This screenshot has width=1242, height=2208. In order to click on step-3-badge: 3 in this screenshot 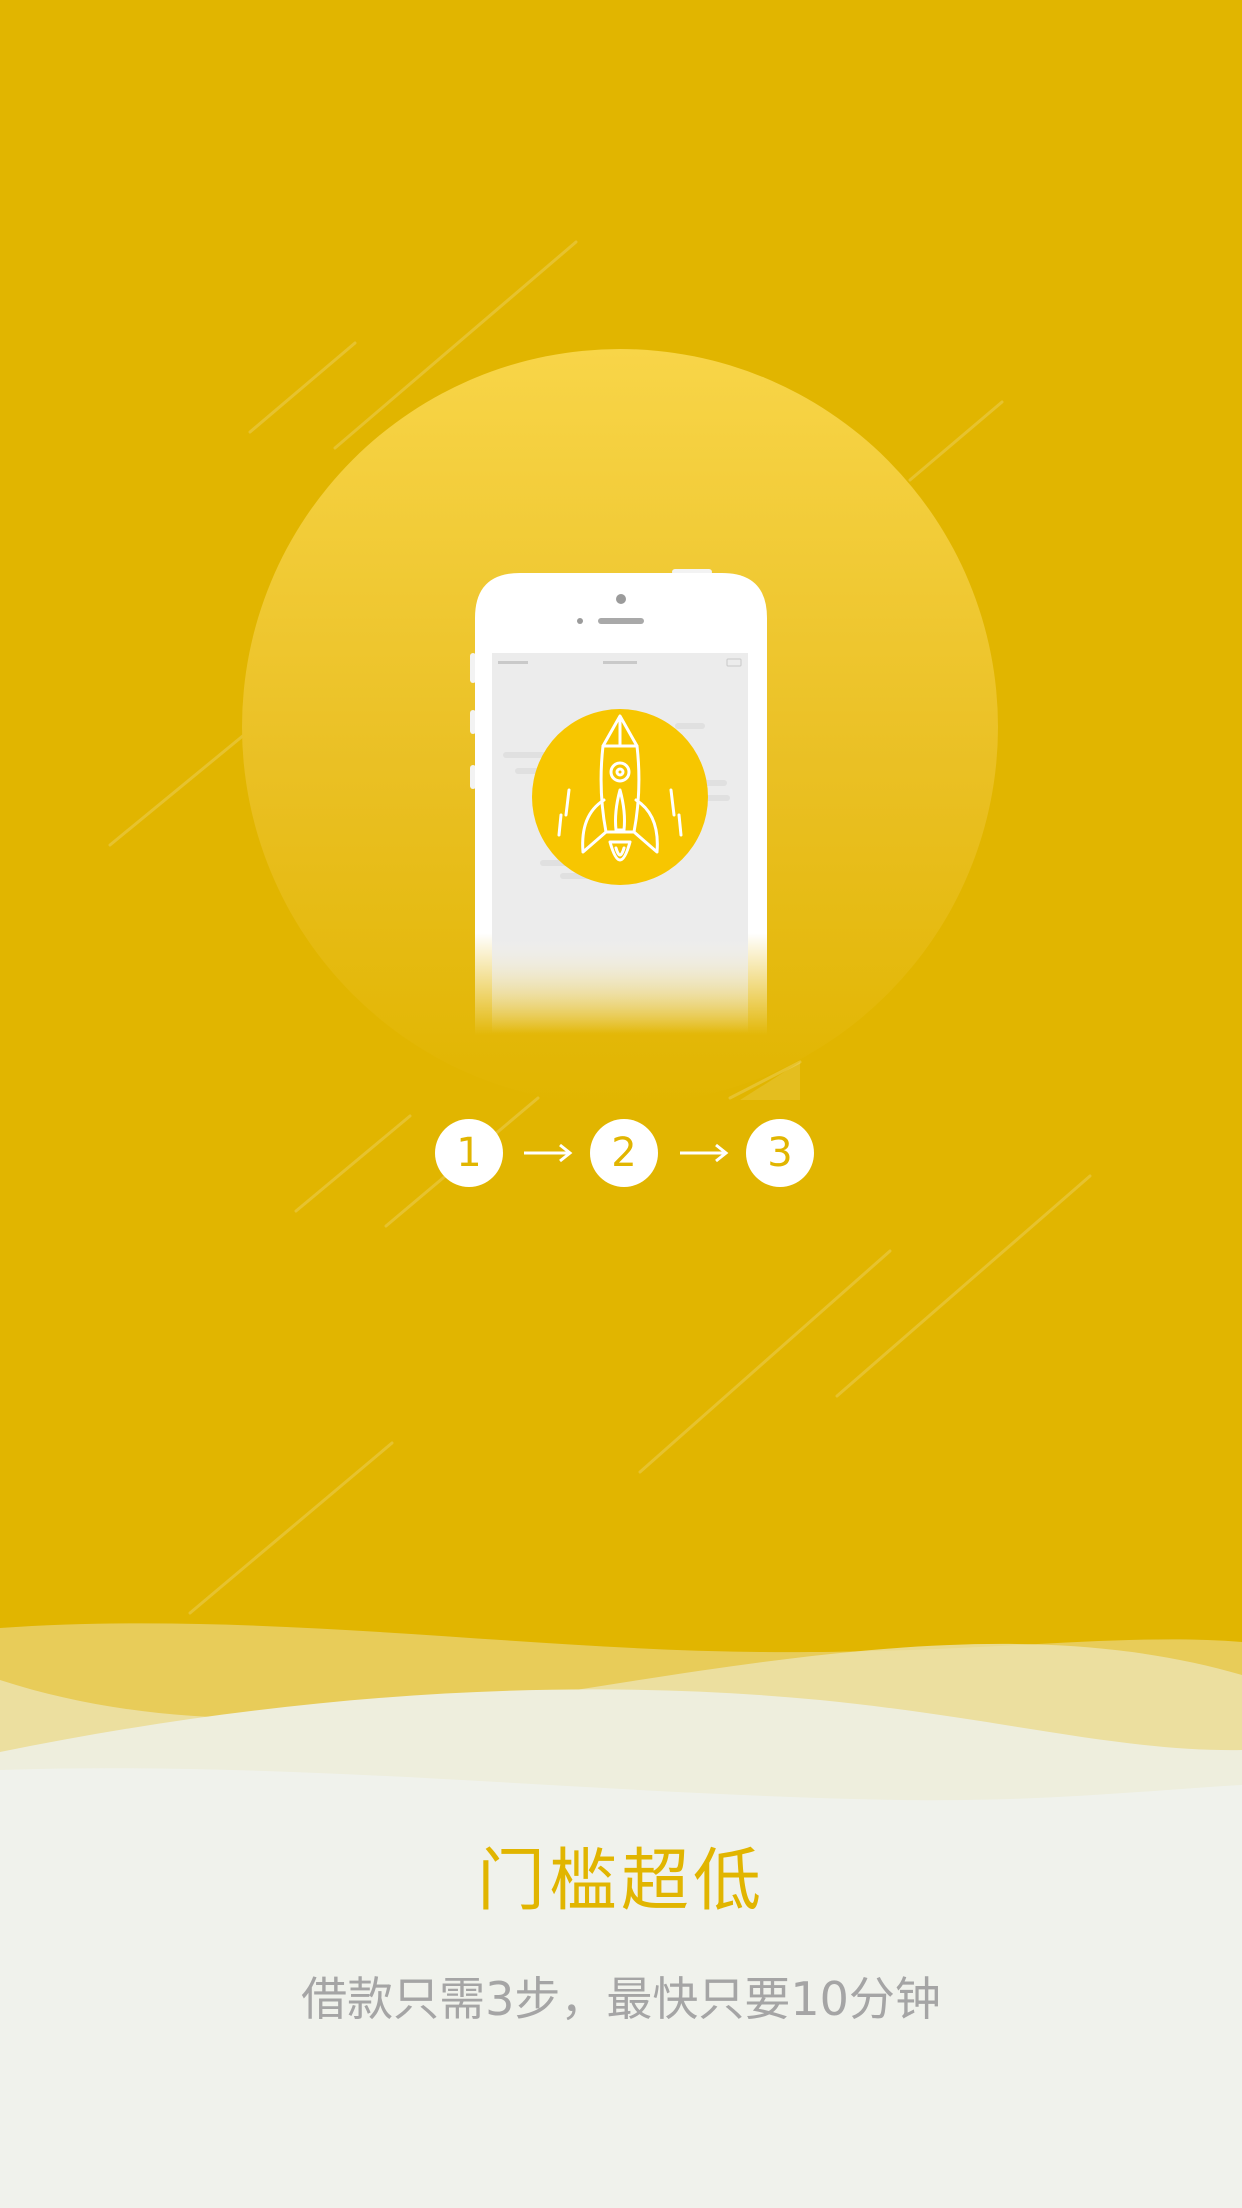, I will do `click(780, 1153)`.